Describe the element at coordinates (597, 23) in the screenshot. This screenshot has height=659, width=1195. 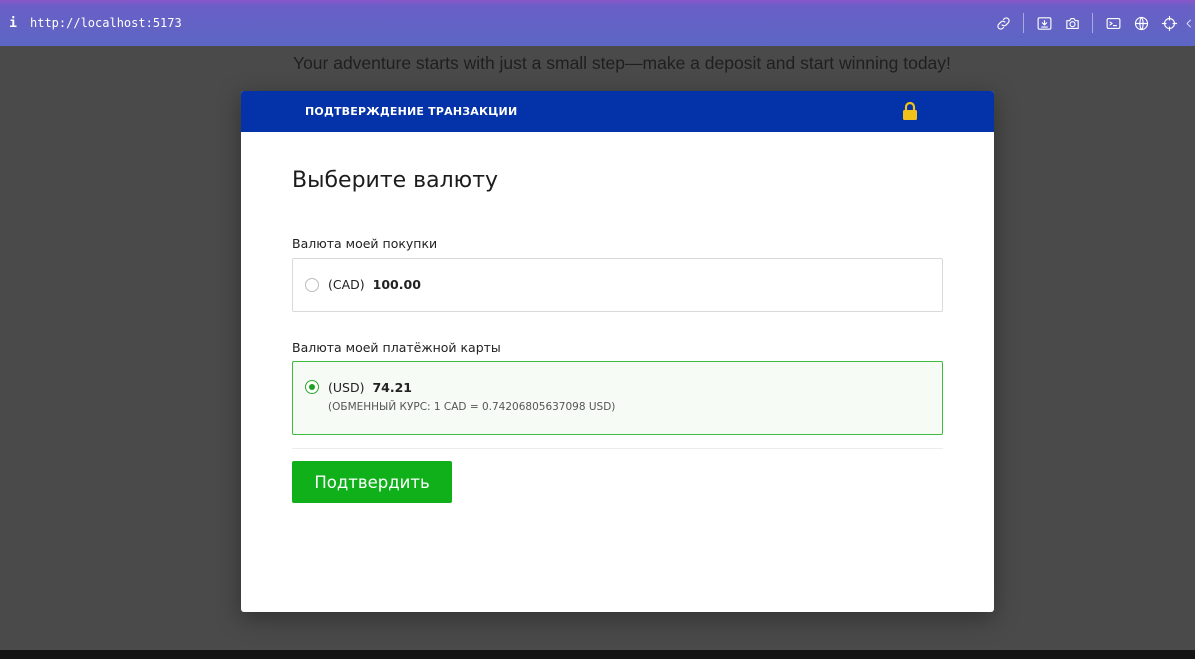
I see `browser-toolbar: i http://localhost:5173` at that location.